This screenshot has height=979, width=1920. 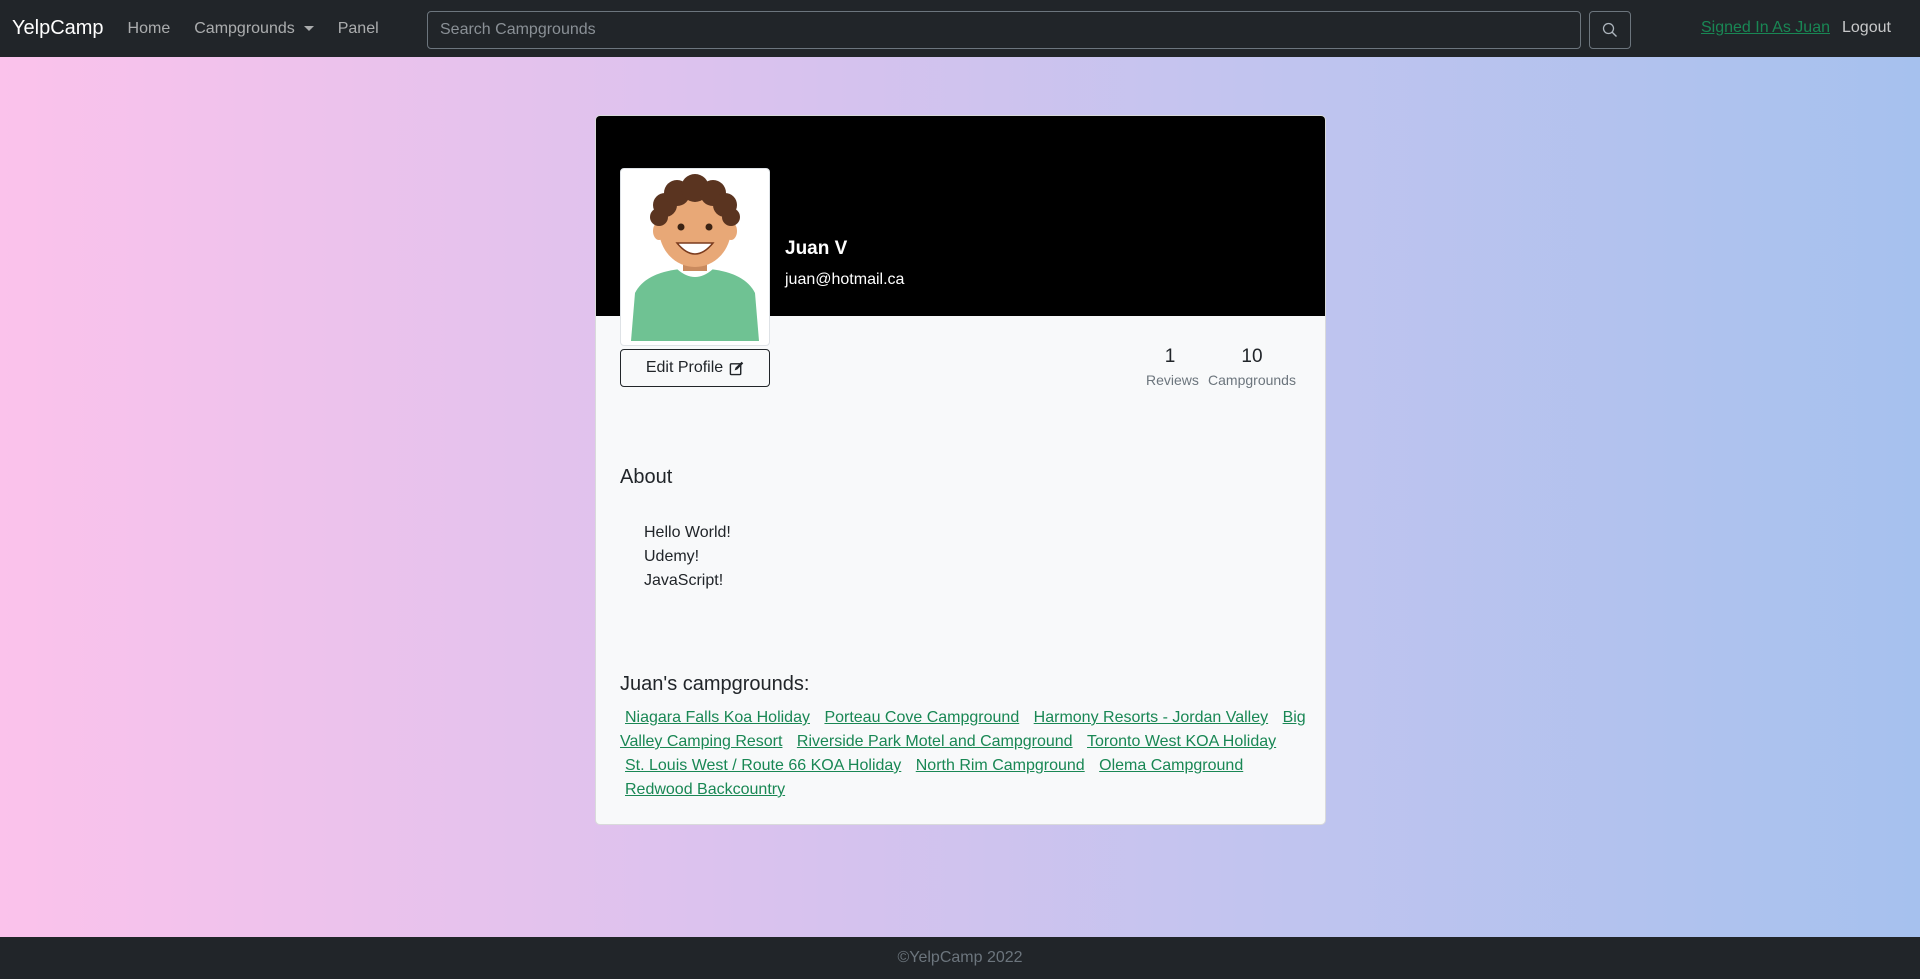 What do you see at coordinates (1252, 380) in the screenshot?
I see `campgrounds-label: Campgrounds` at bounding box center [1252, 380].